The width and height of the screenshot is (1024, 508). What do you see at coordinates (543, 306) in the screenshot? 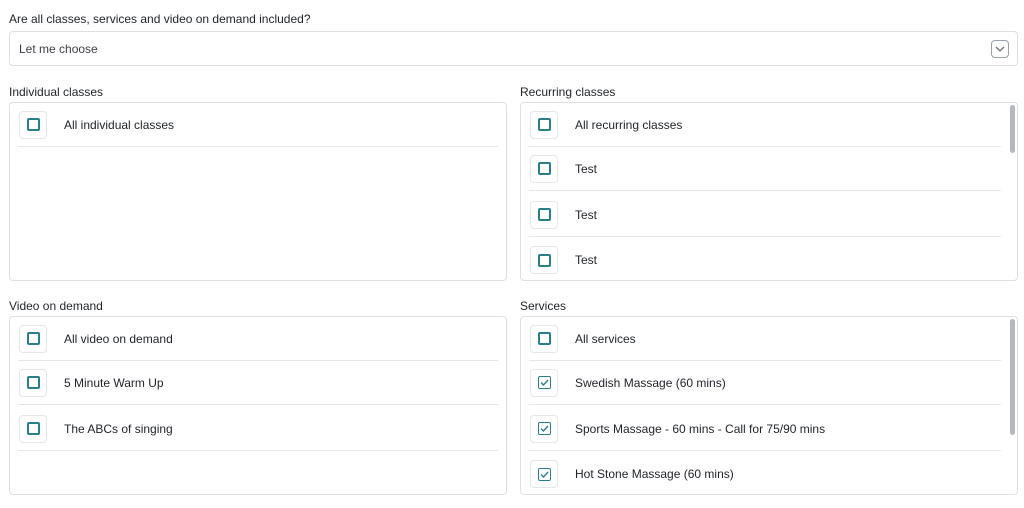
I see `services-title: Services` at bounding box center [543, 306].